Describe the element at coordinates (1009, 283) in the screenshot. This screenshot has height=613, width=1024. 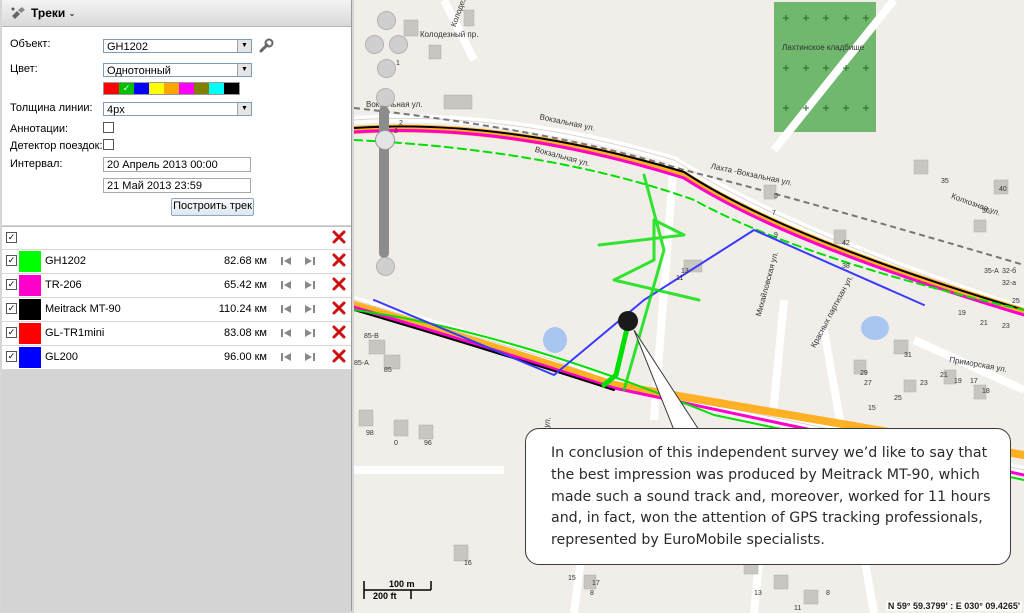
I see `house-number: 32-а` at that location.